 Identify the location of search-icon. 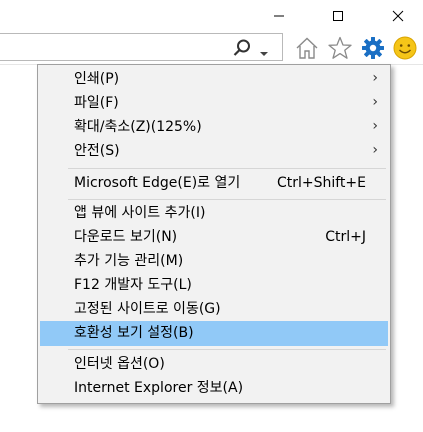
(241, 47).